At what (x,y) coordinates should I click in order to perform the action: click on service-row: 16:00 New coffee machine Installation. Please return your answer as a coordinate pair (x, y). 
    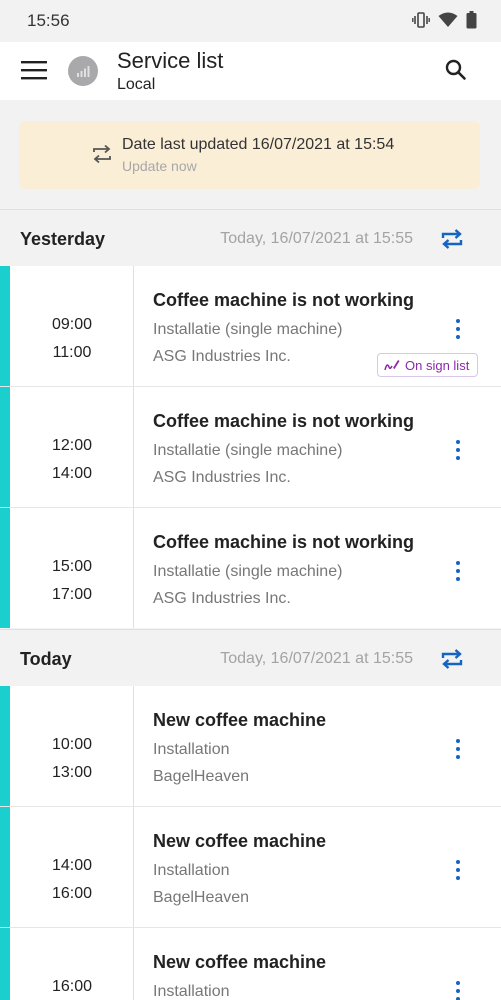
    Looking at the image, I should click on (250, 963).